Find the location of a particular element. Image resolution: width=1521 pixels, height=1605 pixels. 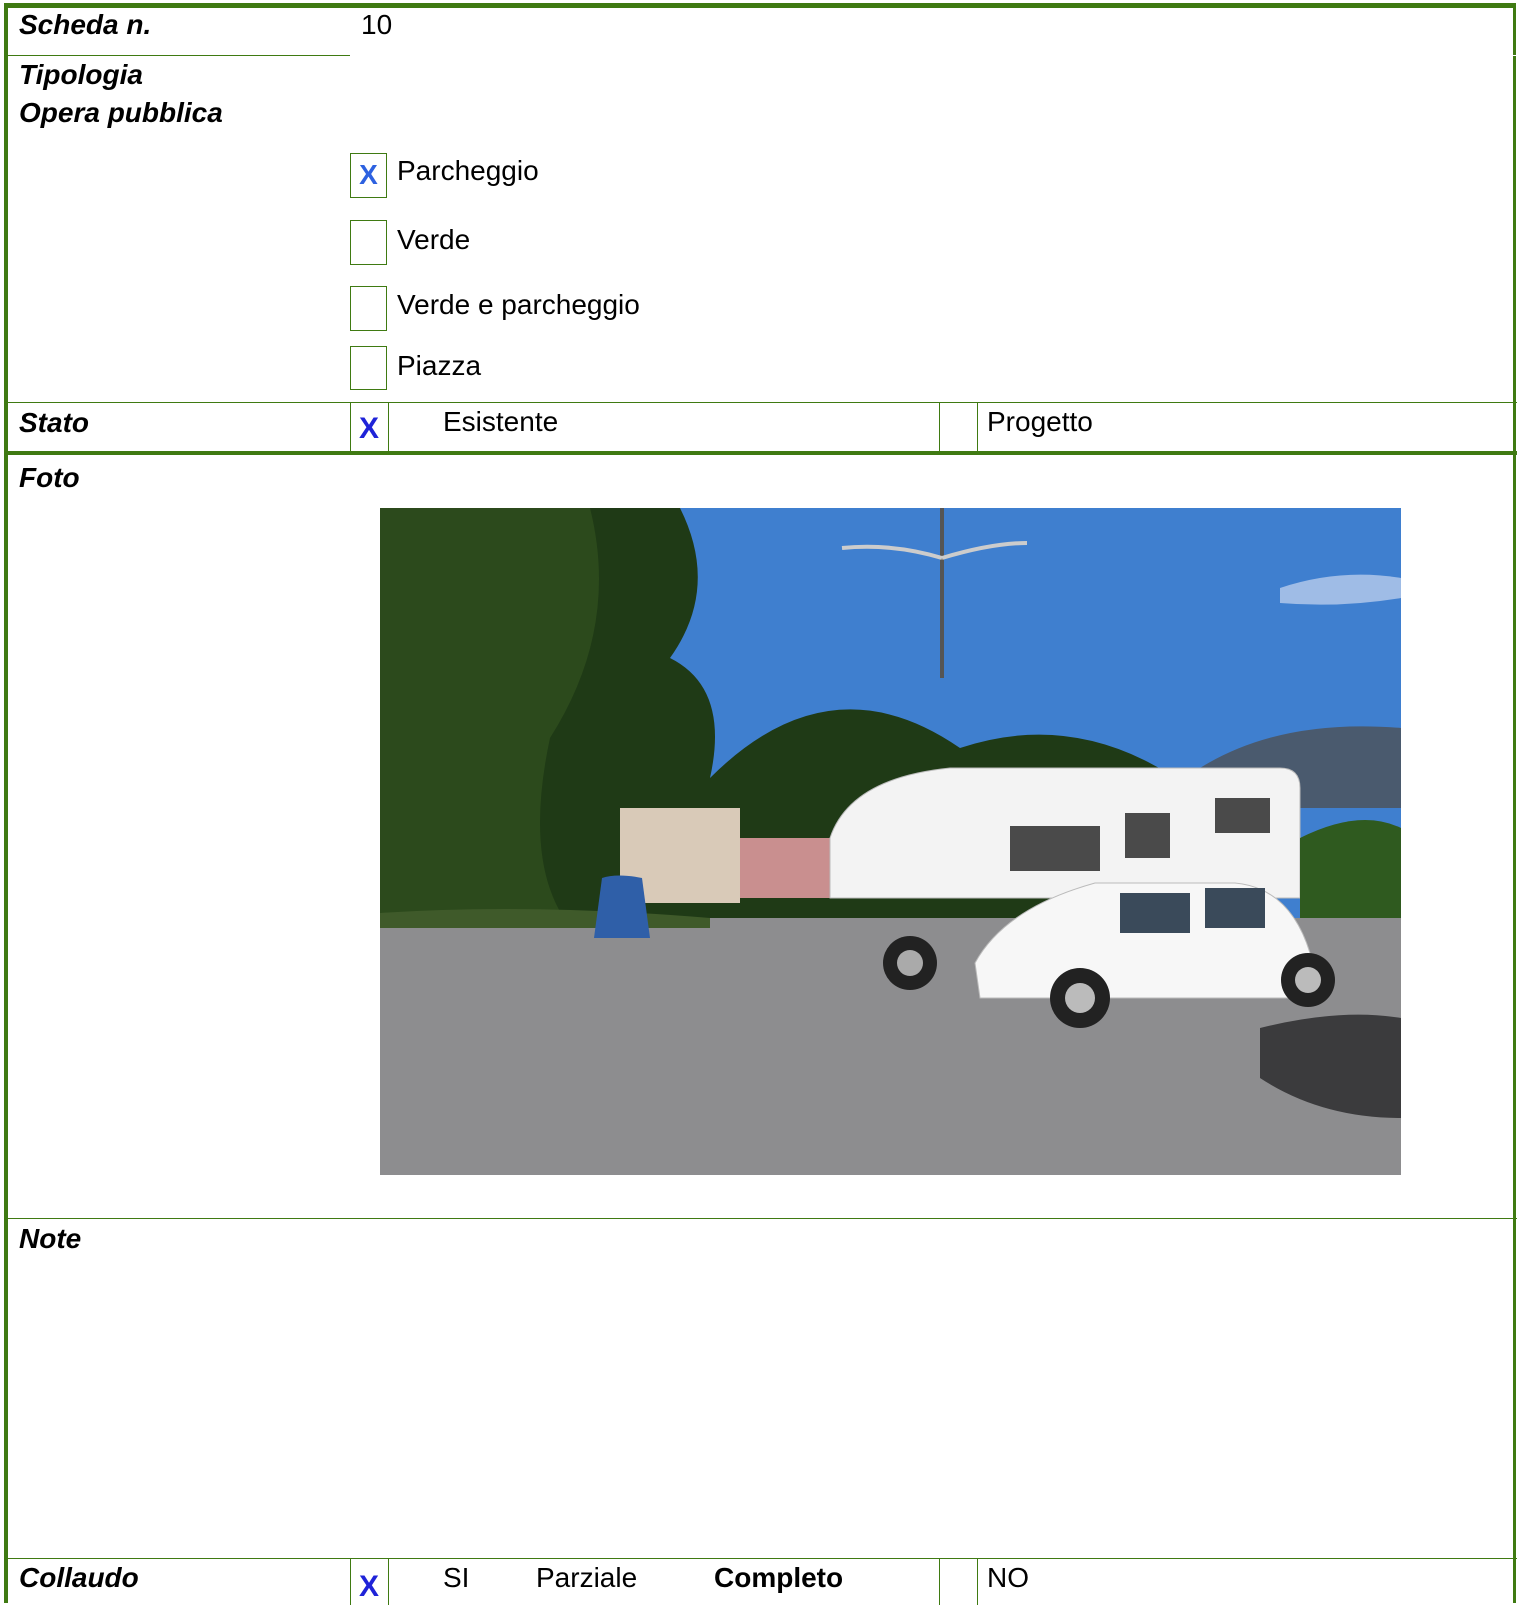

scheda-number: 10 is located at coordinates (377, 24).